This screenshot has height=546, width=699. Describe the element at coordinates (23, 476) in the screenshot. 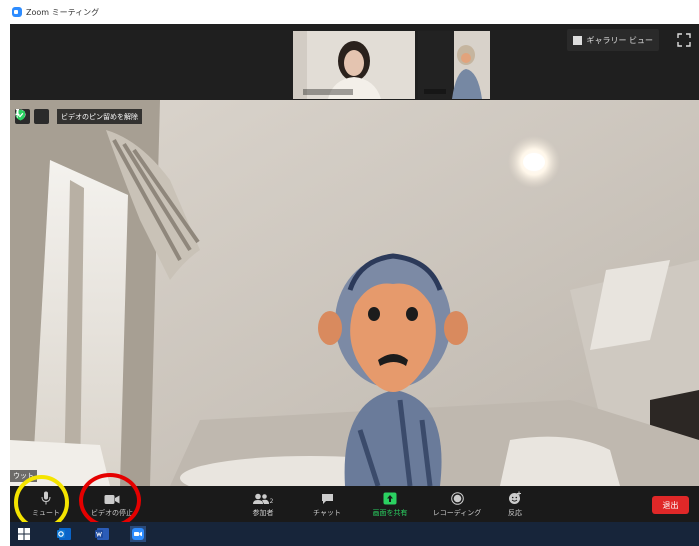

I see `participant-name-tag: ウット` at that location.